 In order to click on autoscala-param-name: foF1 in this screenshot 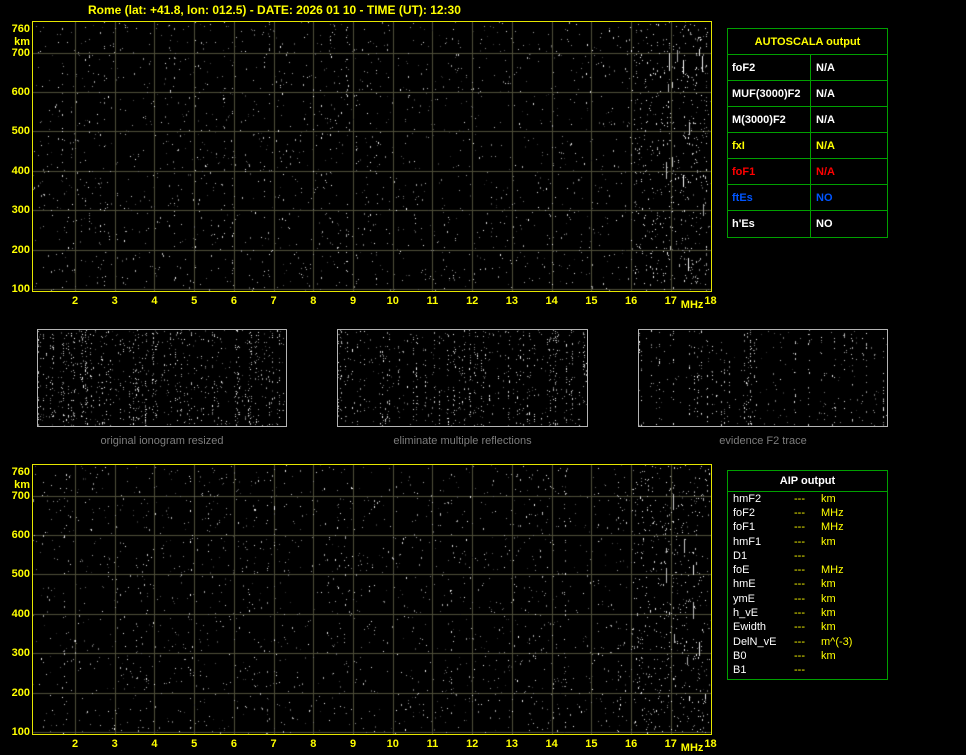, I will do `click(769, 171)`.